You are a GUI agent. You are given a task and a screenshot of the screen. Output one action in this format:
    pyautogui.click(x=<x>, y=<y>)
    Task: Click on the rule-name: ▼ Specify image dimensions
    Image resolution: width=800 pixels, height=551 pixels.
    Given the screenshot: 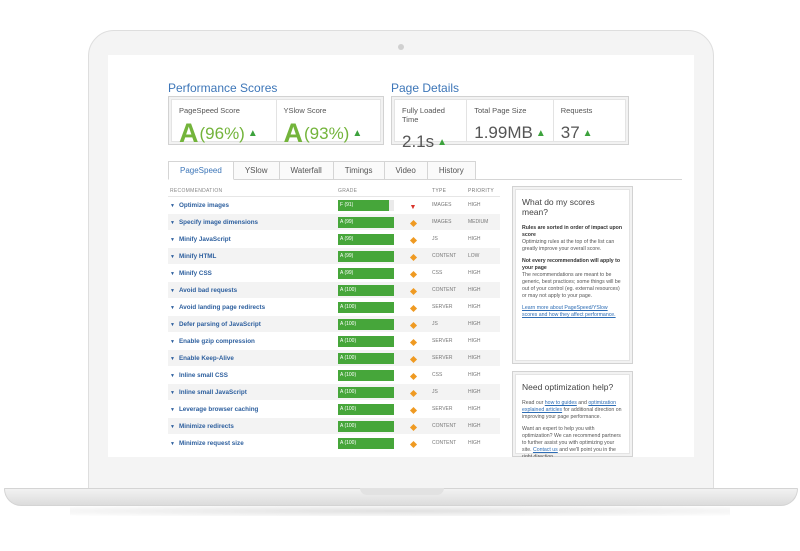 What is the action you would take?
    pyautogui.click(x=253, y=222)
    